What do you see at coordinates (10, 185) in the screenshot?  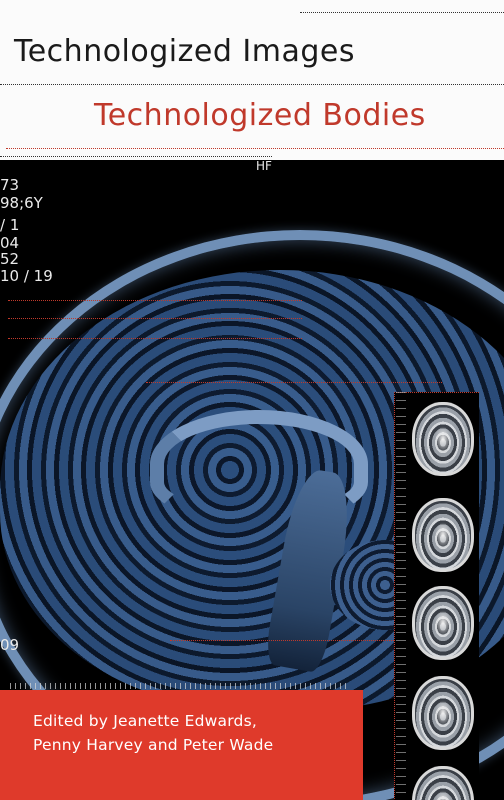 I see `scan-label: 73` at bounding box center [10, 185].